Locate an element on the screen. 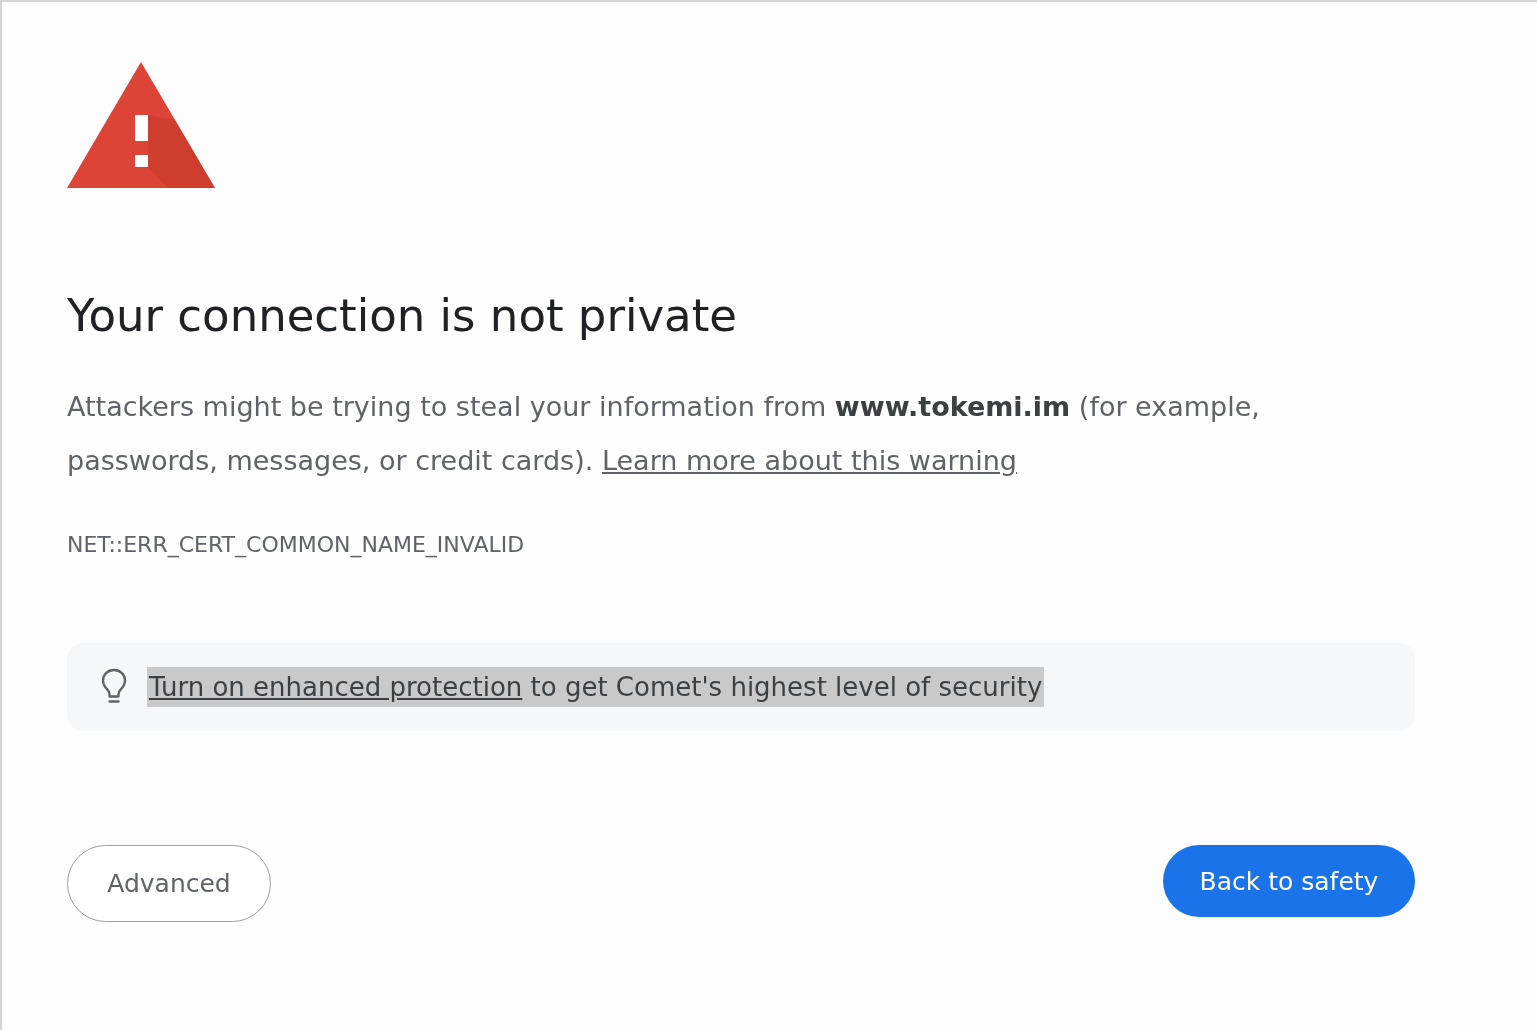 Image resolution: width=1537 pixels, height=1030 pixels. warning-triangle-icon is located at coordinates (141, 125).